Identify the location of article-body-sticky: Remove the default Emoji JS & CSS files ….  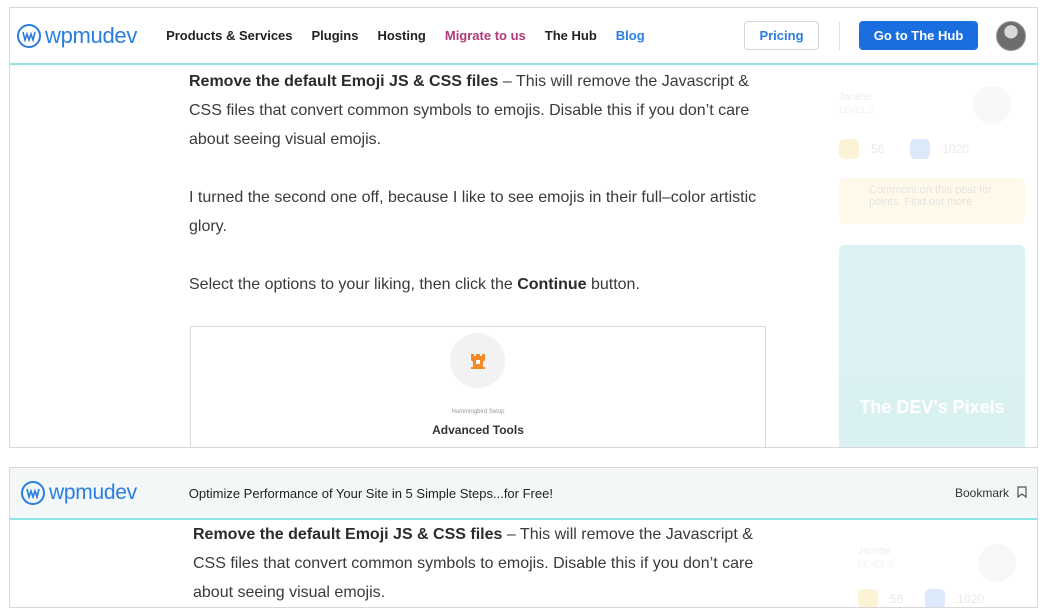
(483, 563).